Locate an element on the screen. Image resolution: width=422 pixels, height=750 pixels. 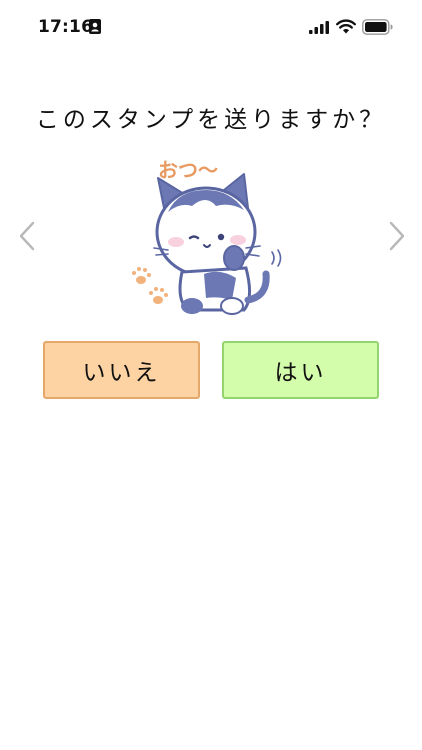
cellular-signal-icon is located at coordinates (319, 27).